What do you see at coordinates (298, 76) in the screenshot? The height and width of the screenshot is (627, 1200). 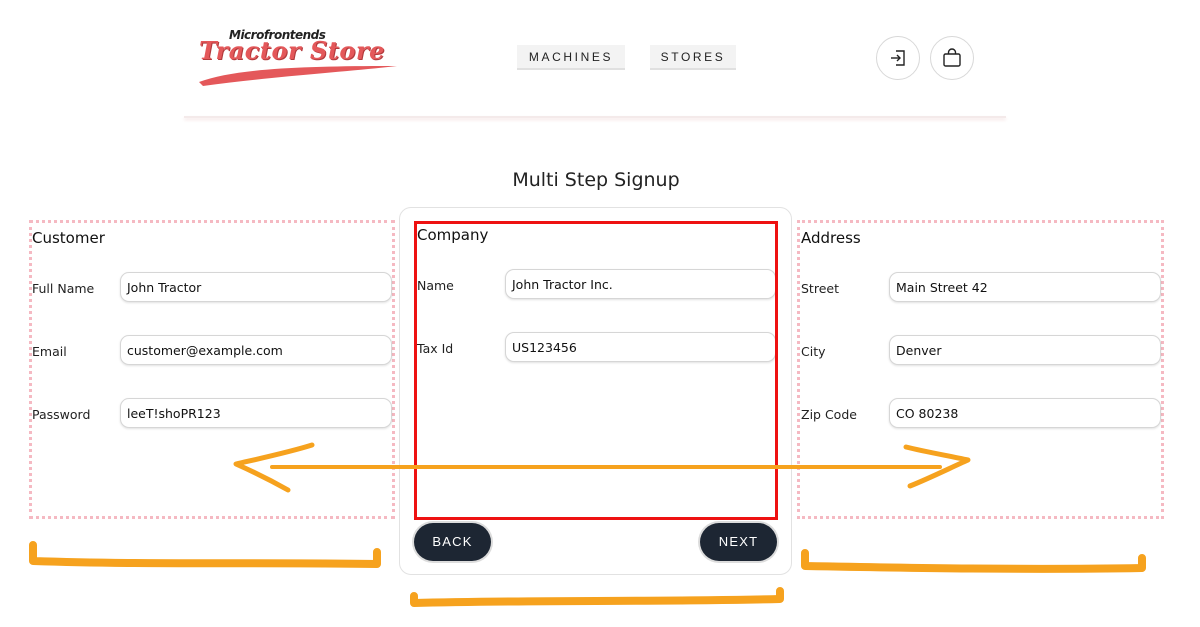 I see `logo-swoosh` at bounding box center [298, 76].